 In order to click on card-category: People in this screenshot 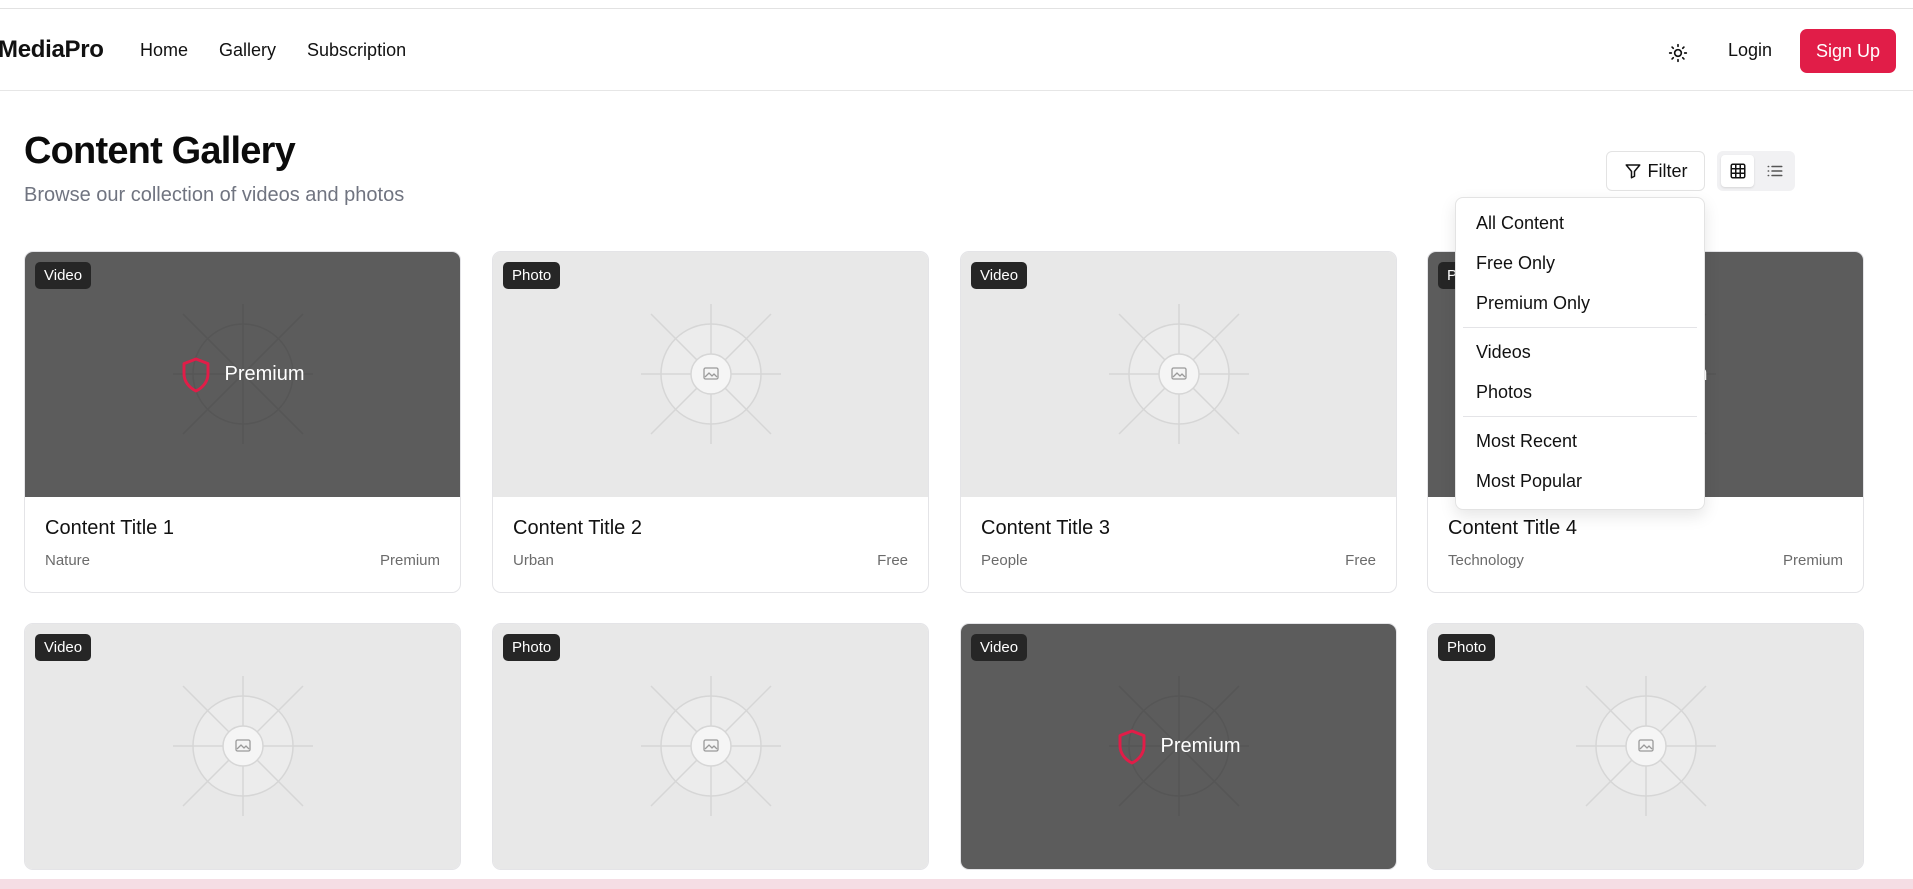, I will do `click(1004, 560)`.